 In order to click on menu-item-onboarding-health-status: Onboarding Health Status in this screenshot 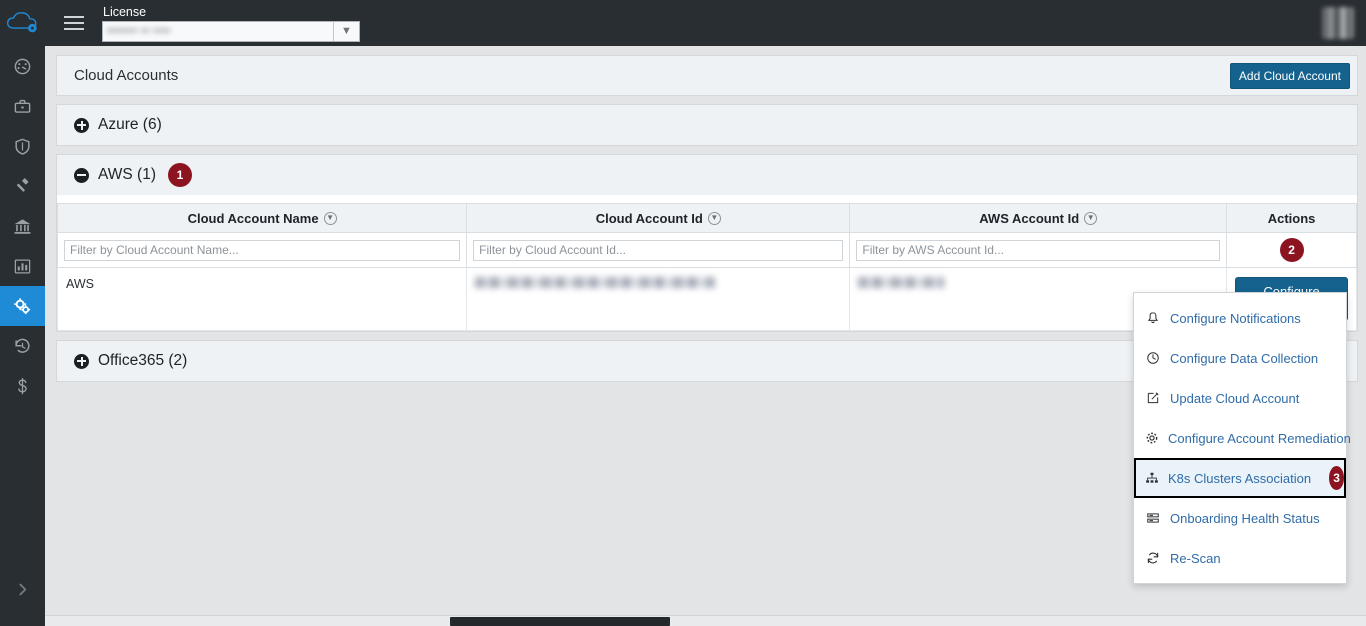, I will do `click(1240, 518)`.